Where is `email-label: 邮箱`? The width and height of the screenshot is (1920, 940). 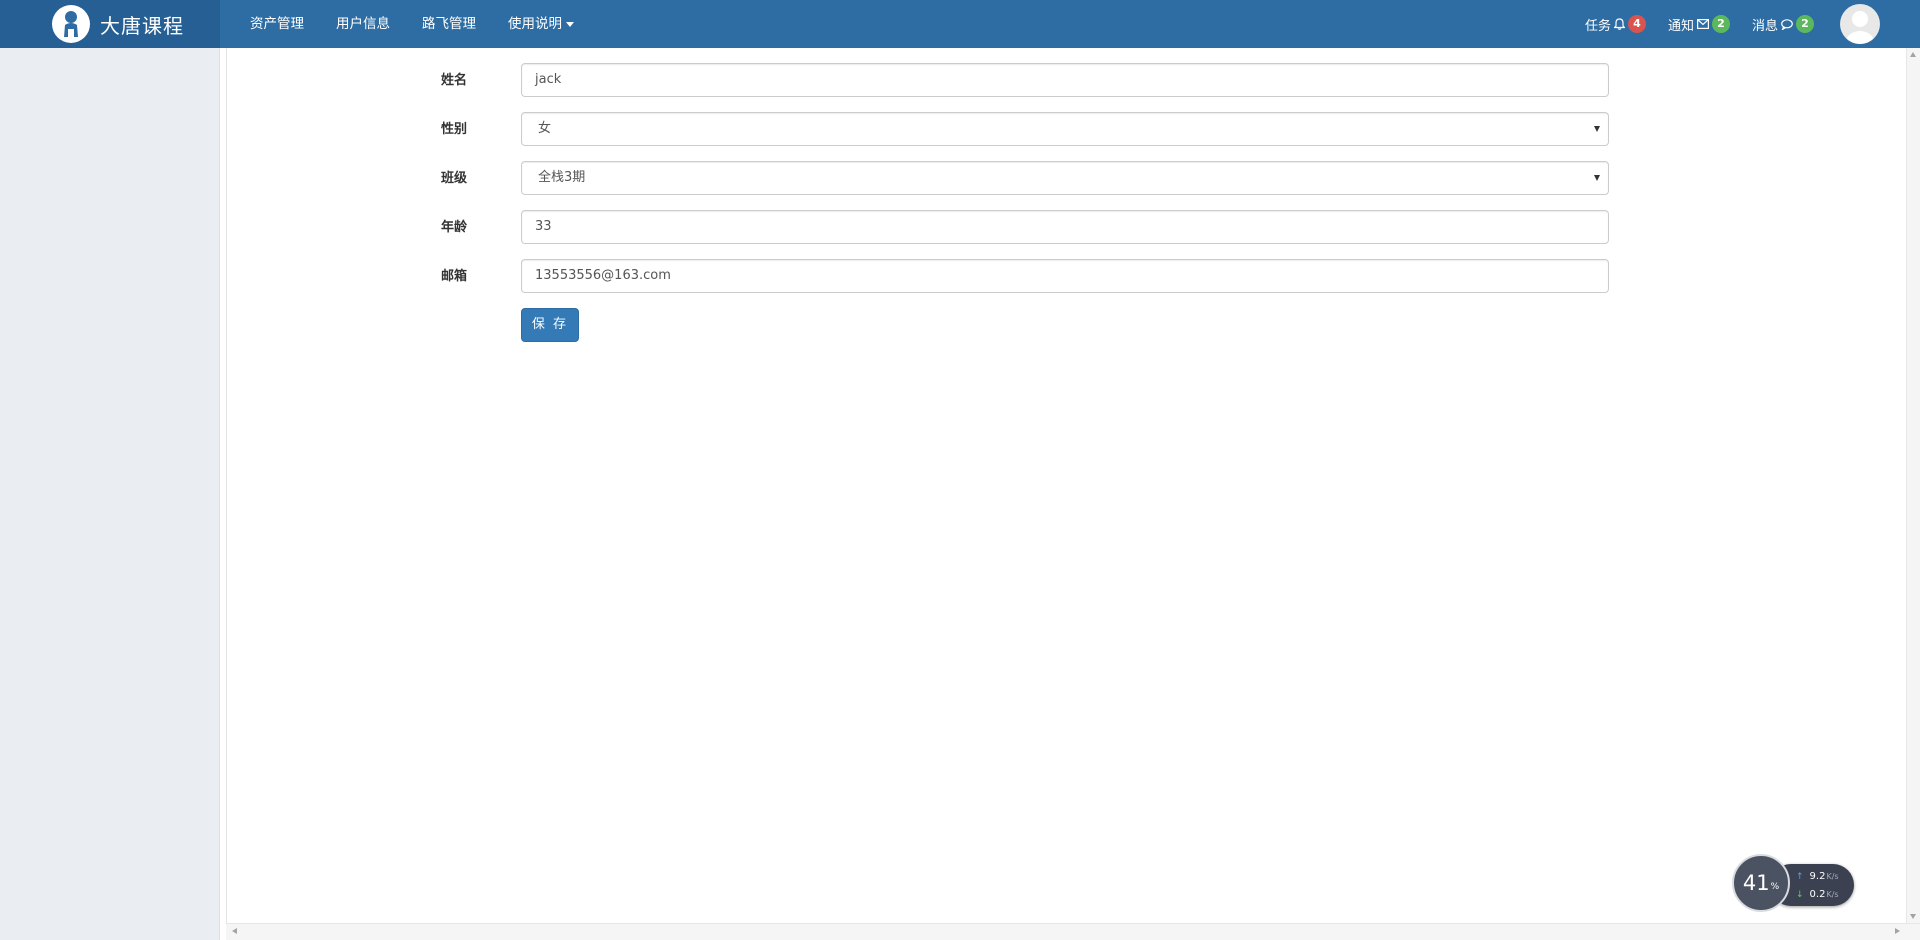 email-label: 邮箱 is located at coordinates (454, 276).